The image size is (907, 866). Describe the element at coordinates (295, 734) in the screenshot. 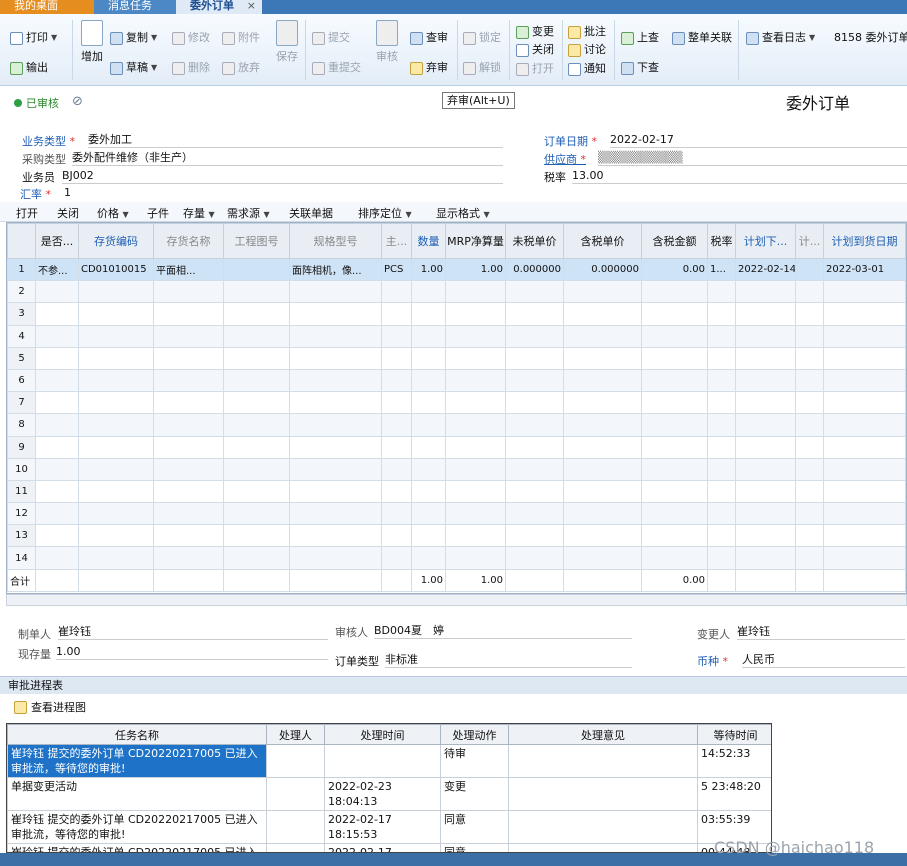

I see `approval-header-cell: 处理人` at that location.